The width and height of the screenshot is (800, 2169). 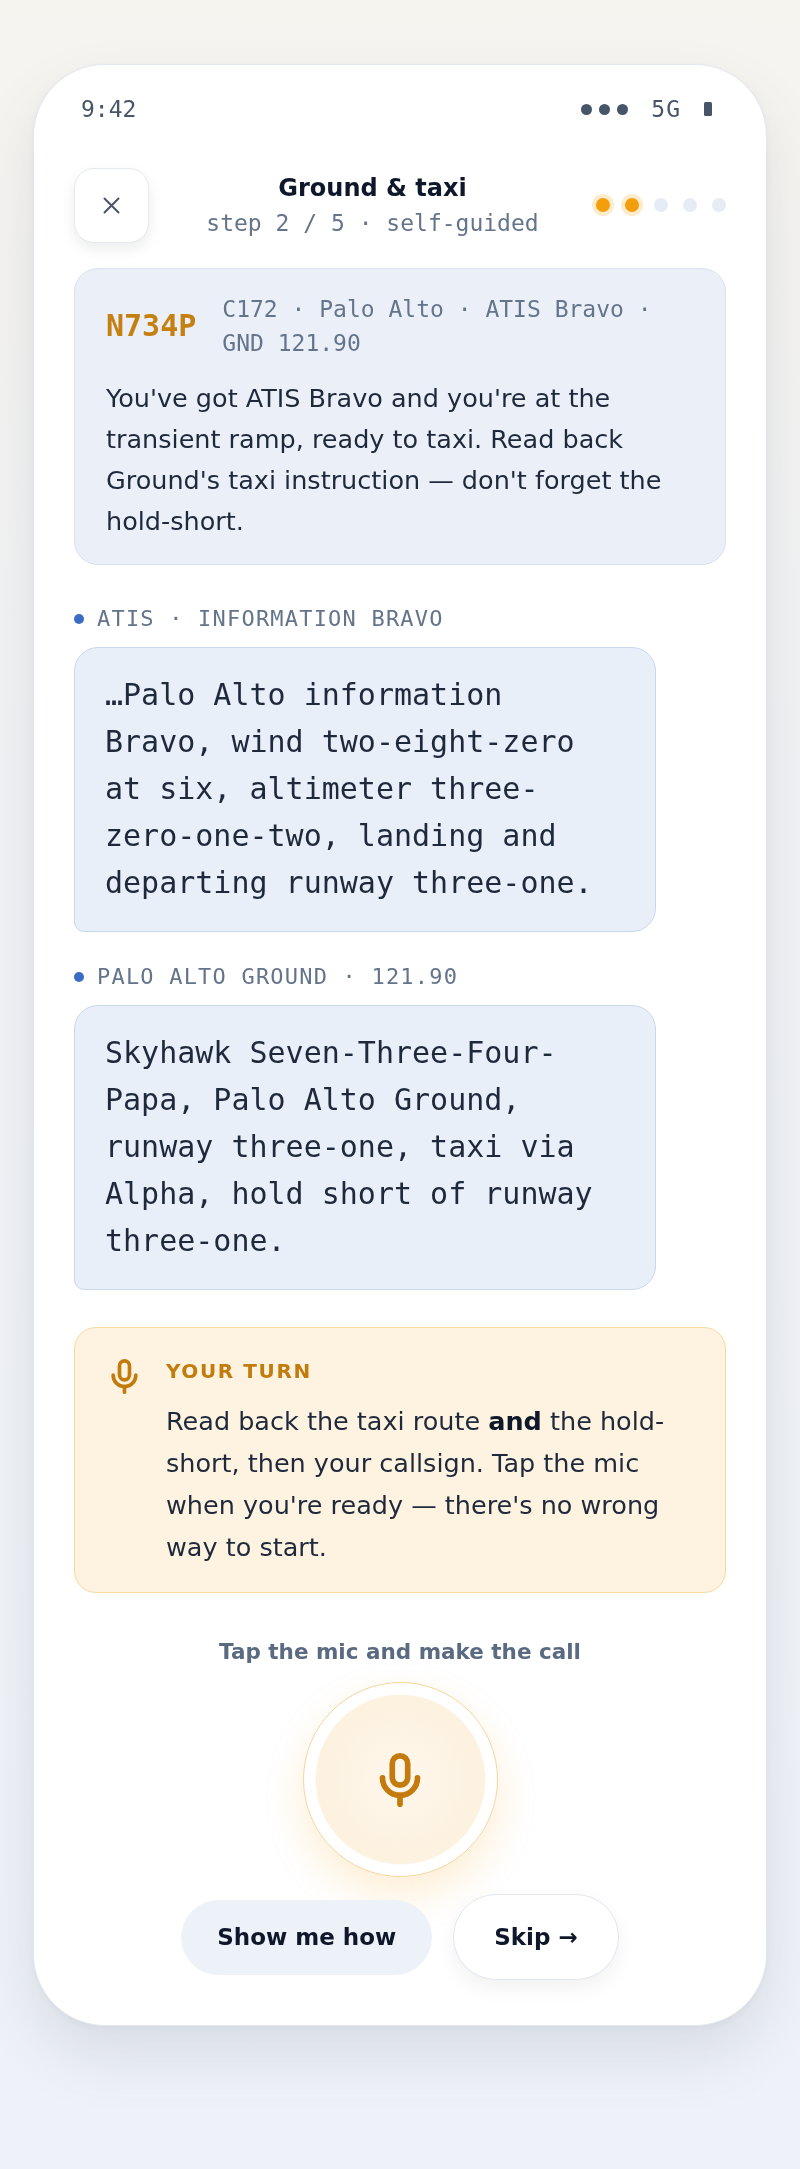 What do you see at coordinates (605, 109) in the screenshot?
I see `signal-icon` at bounding box center [605, 109].